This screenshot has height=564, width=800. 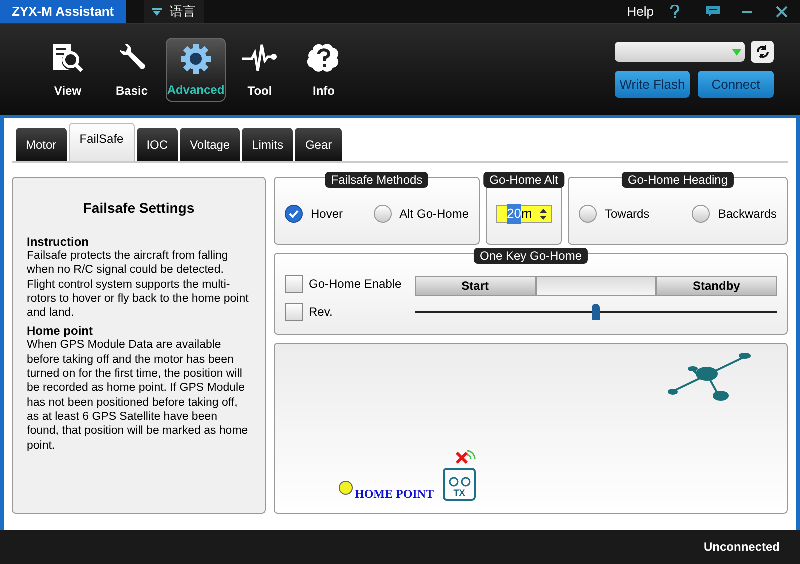 I want to click on help-link: Help, so click(x=640, y=12).